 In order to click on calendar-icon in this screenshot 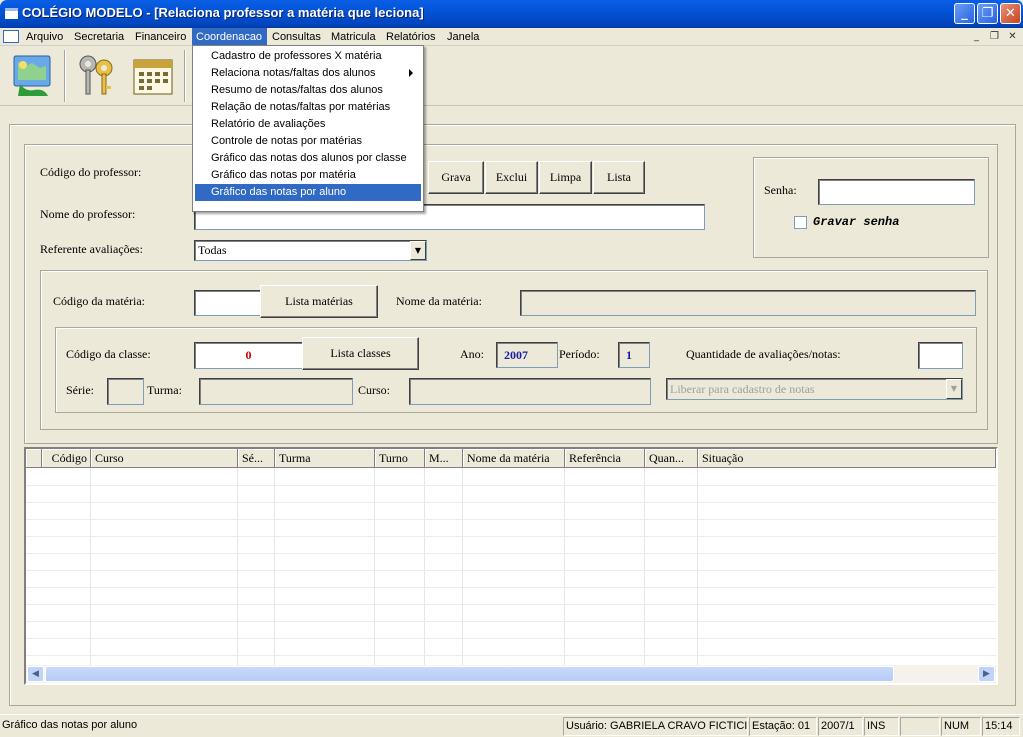, I will do `click(153, 75)`.